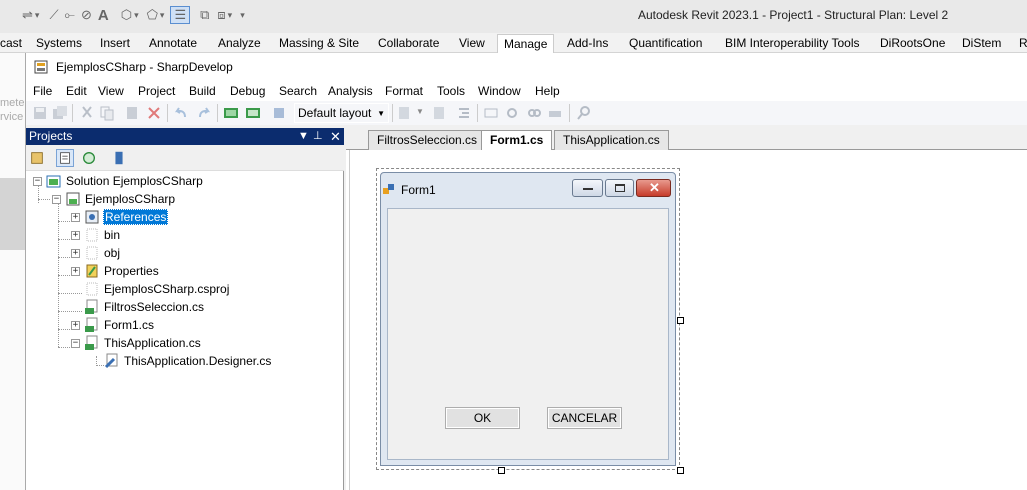 Image resolution: width=1027 pixels, height=490 pixels. What do you see at coordinates (341, 113) in the screenshot?
I see `layout-dropdown: Default layout ▼` at bounding box center [341, 113].